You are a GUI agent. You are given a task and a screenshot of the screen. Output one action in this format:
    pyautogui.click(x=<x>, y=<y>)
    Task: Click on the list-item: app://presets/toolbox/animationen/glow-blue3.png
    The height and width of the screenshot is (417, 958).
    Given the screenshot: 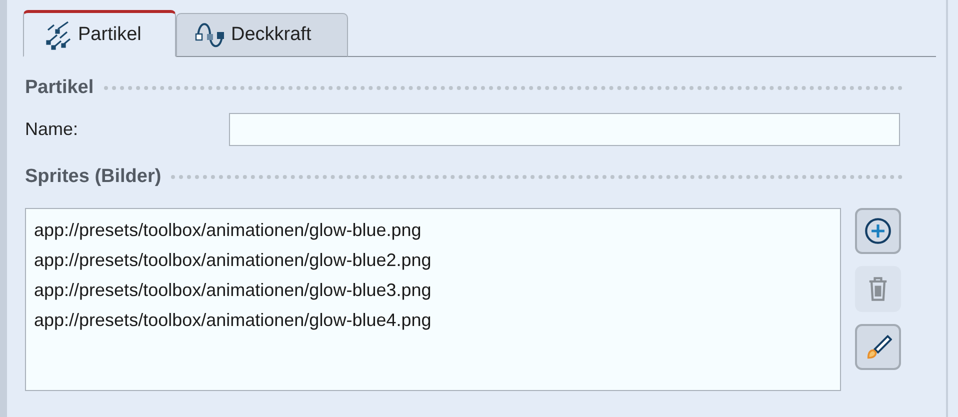 What is the action you would take?
    pyautogui.click(x=233, y=290)
    